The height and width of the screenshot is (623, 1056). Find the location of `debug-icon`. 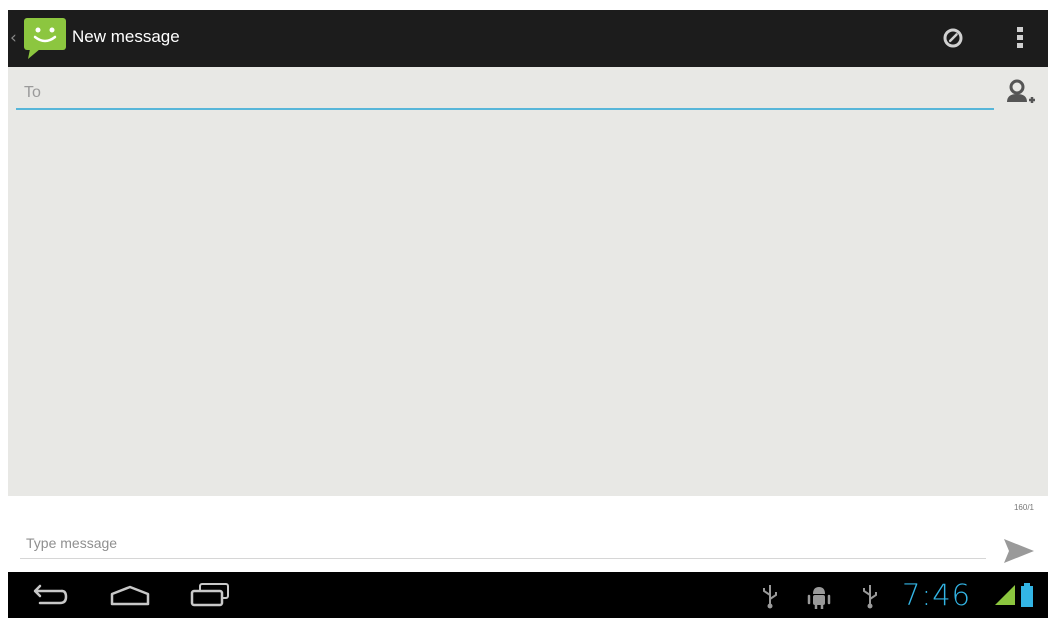

debug-icon is located at coordinates (819, 596).